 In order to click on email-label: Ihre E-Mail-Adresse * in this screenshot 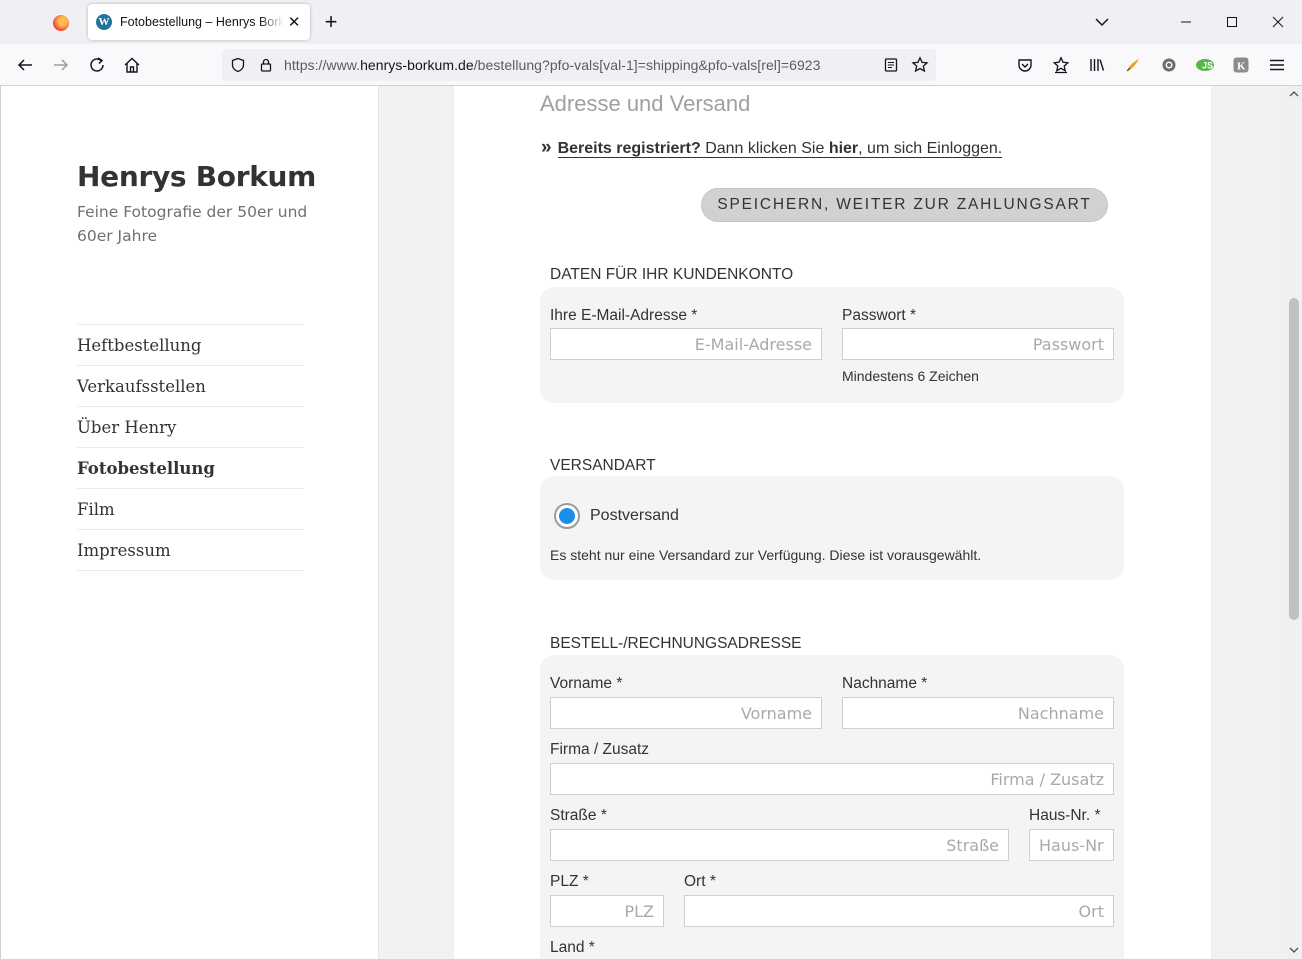, I will do `click(624, 315)`.